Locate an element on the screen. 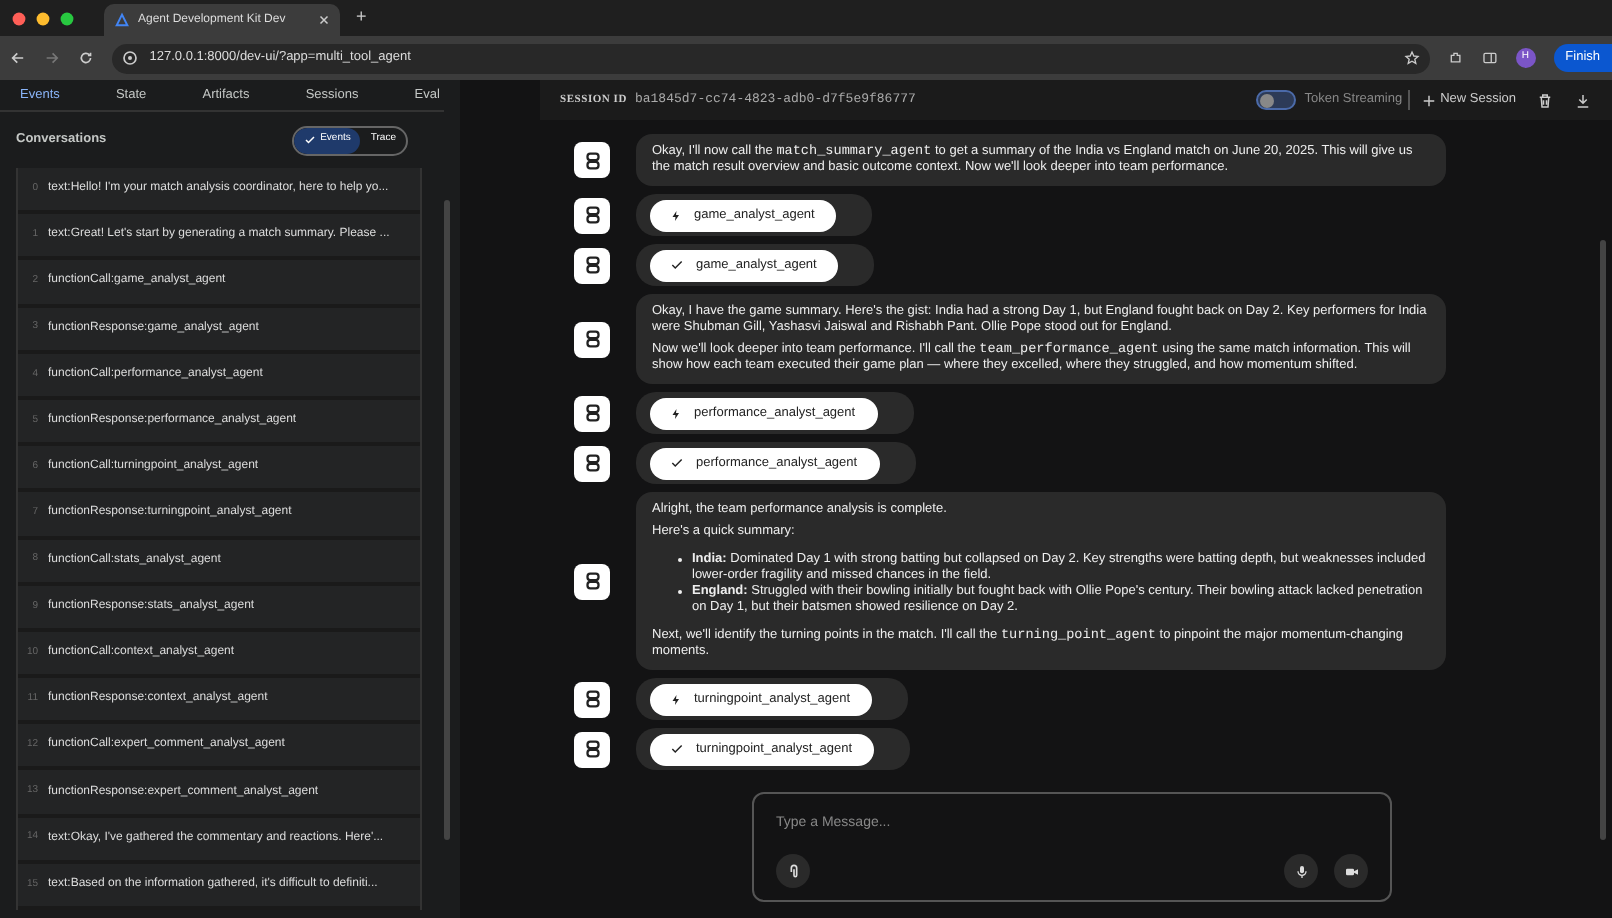 The height and width of the screenshot is (918, 1612). close-icon is located at coordinates (324, 20).